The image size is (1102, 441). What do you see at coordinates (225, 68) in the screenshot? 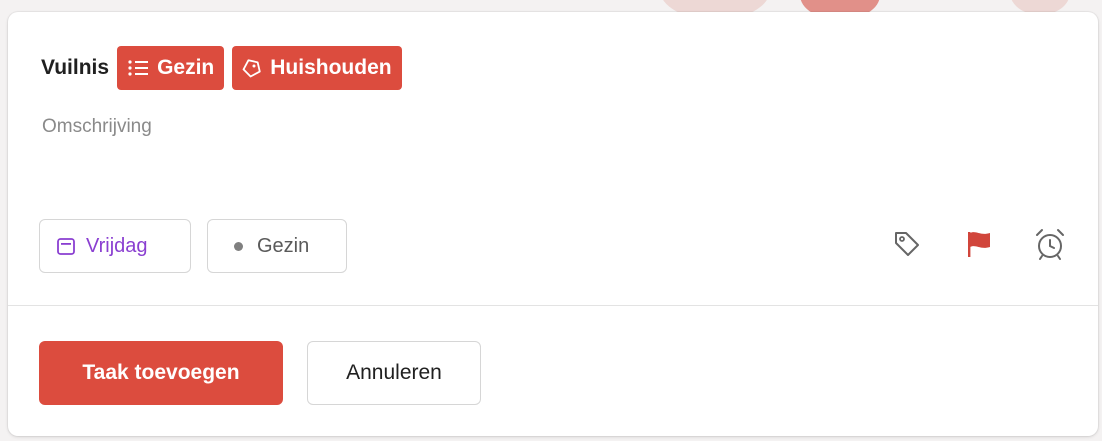
I see `task-title-row: Vuilnis Gezin Huishouden` at bounding box center [225, 68].